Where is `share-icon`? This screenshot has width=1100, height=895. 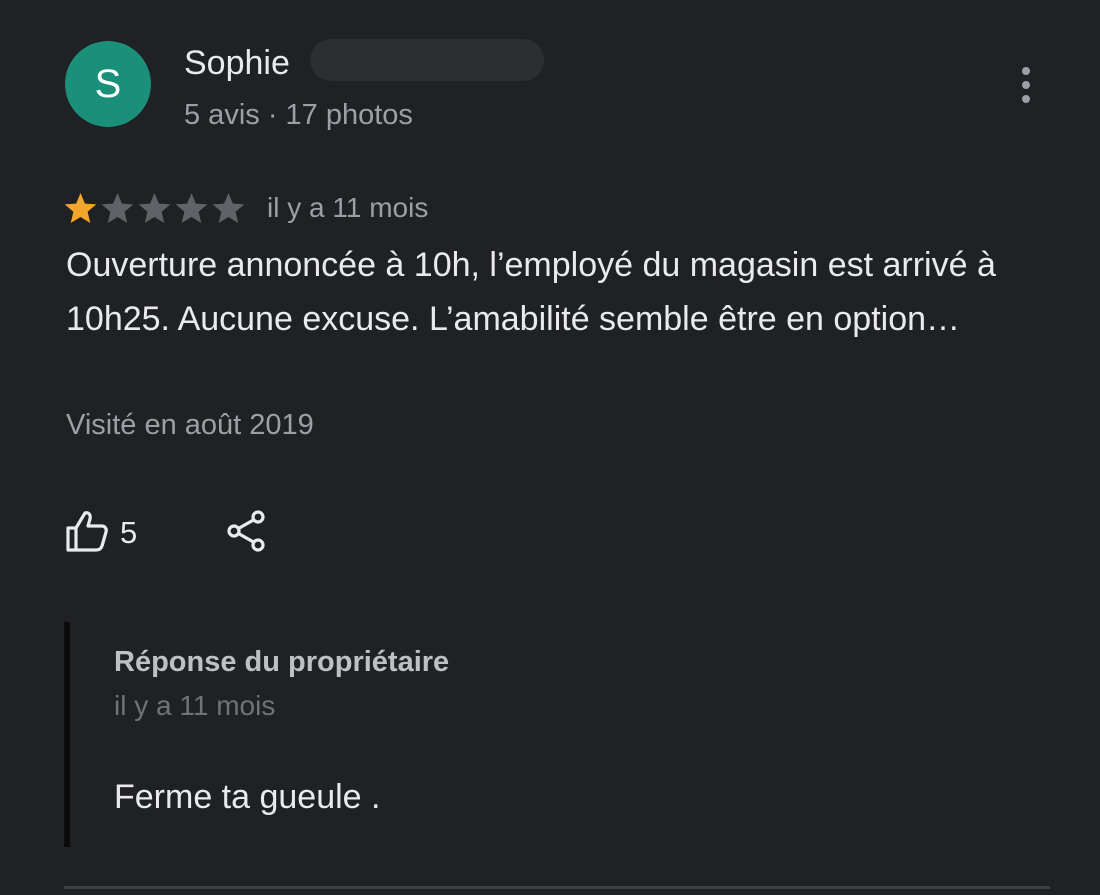 share-icon is located at coordinates (247, 535).